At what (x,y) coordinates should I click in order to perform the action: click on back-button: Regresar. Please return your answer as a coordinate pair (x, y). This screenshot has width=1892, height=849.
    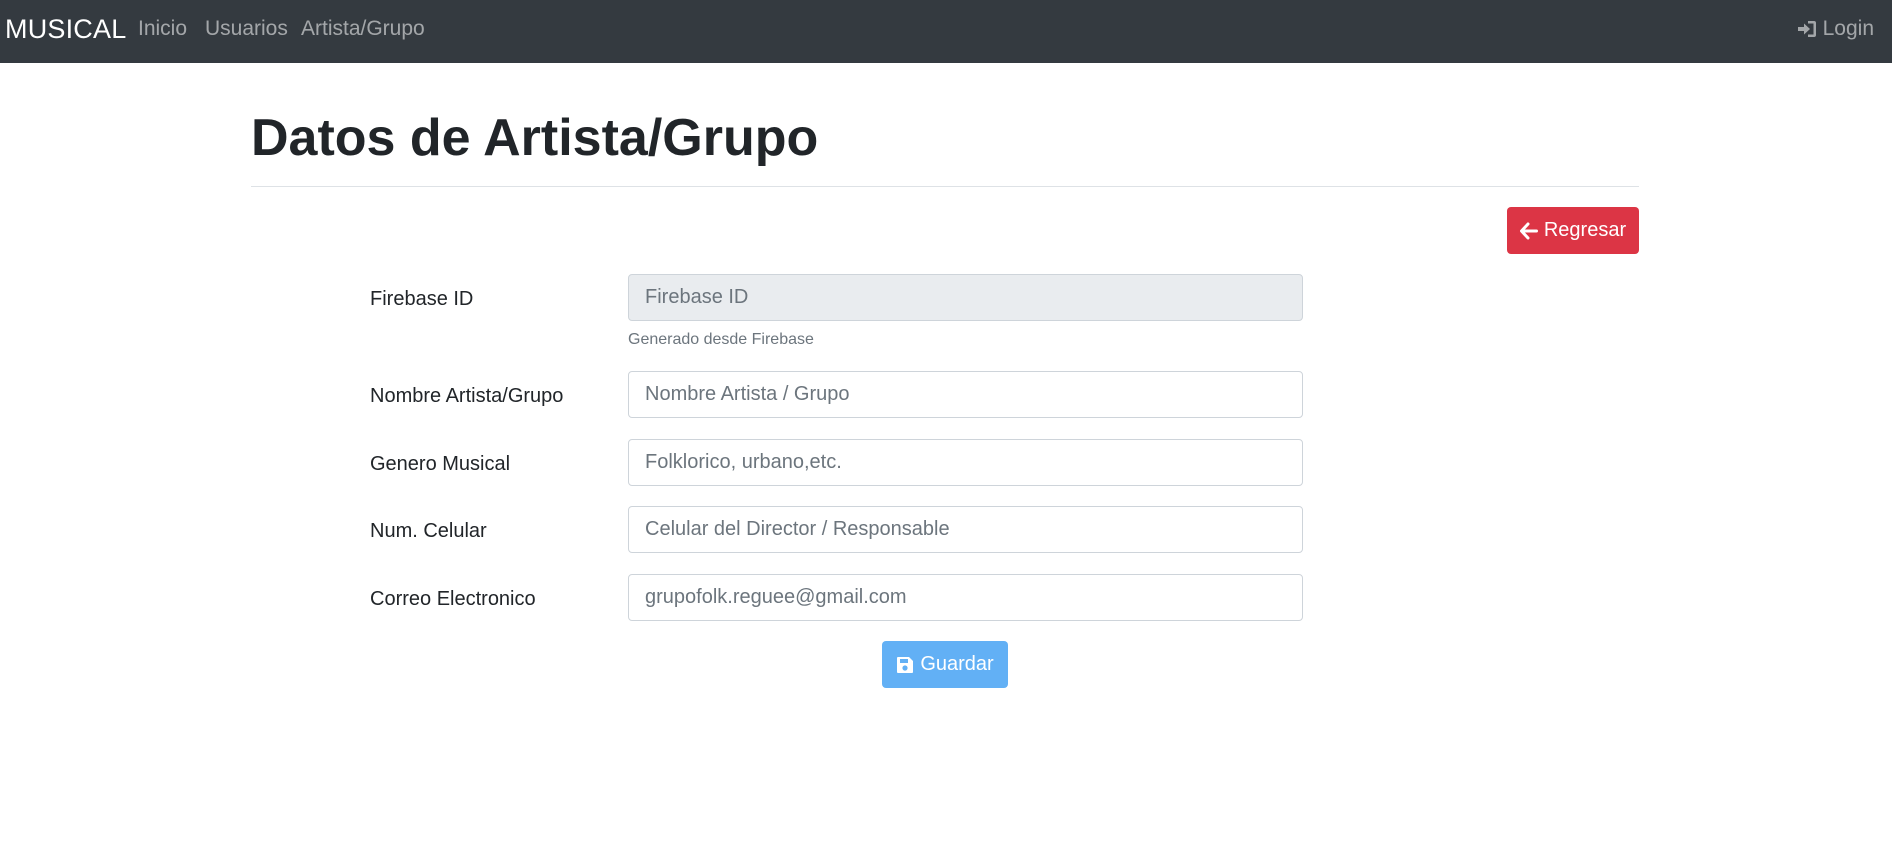
    Looking at the image, I should click on (1573, 230).